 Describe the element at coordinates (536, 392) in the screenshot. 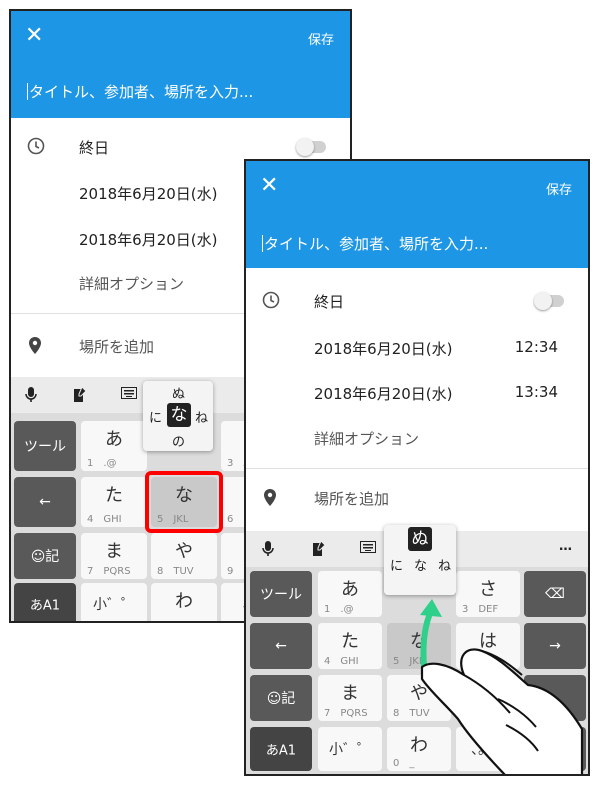

I see `end-time: 13:34` at that location.